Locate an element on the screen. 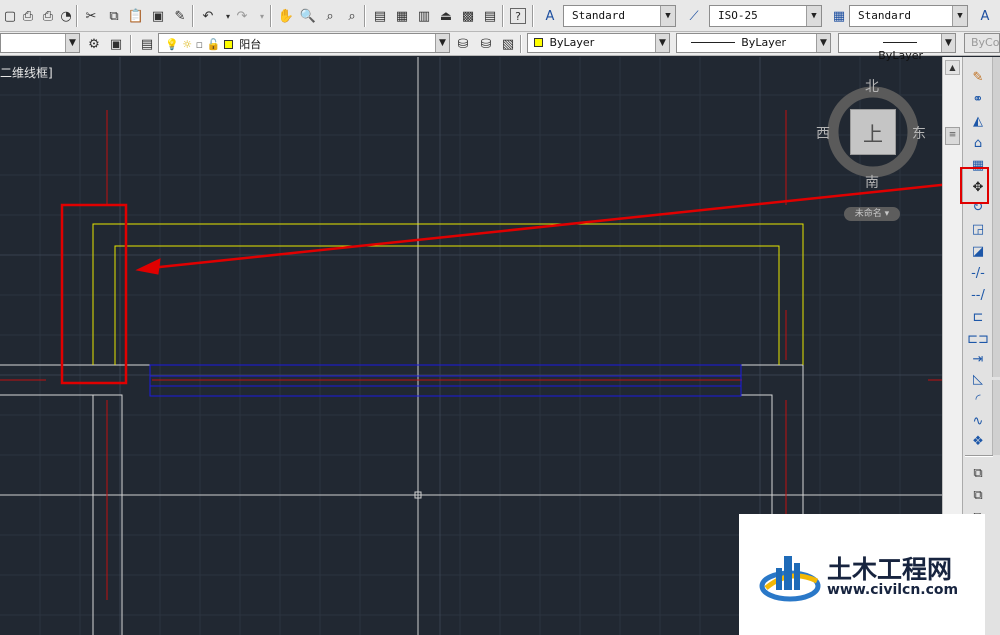 The width and height of the screenshot is (1000, 635). table-style-value: Standard is located at coordinates (884, 15).